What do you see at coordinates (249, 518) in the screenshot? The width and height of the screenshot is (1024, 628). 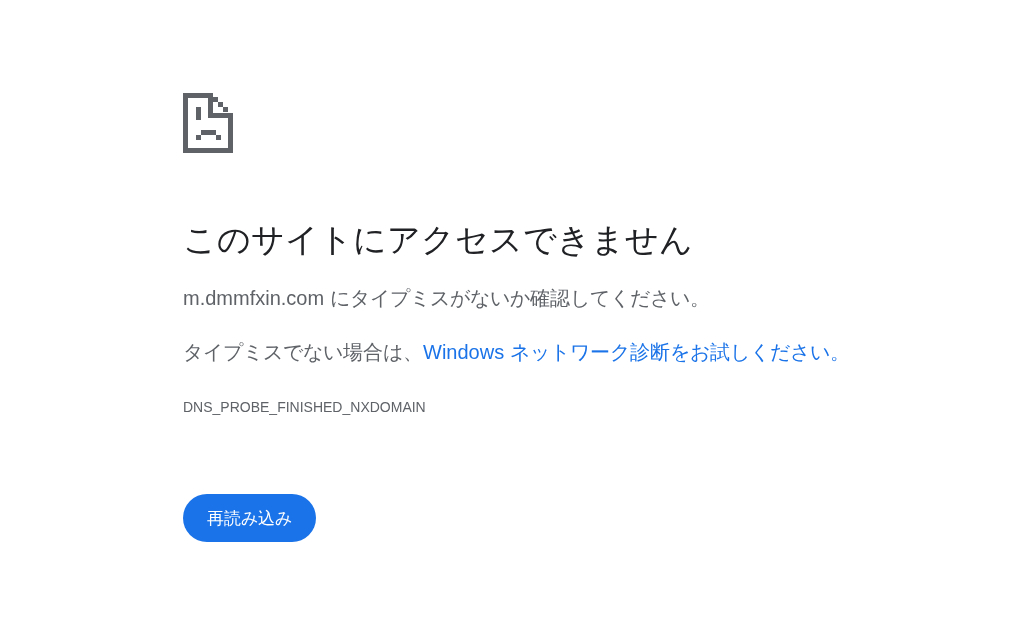 I see `reload-button: 再読み込み` at bounding box center [249, 518].